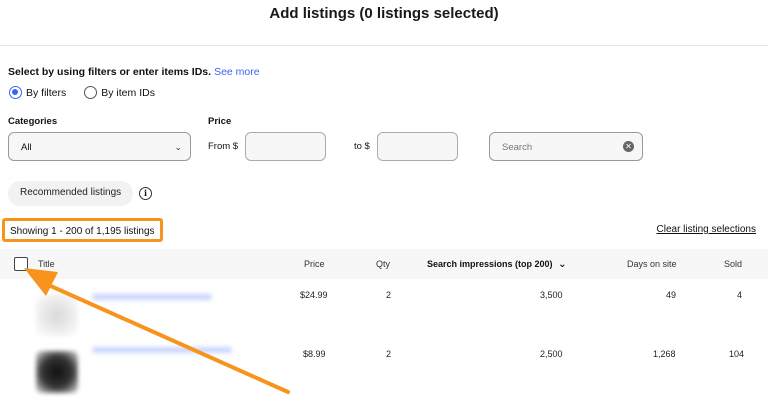 The image size is (768, 400). I want to click on column-search-impressions-label: Search impressions (top 200), so click(490, 264).